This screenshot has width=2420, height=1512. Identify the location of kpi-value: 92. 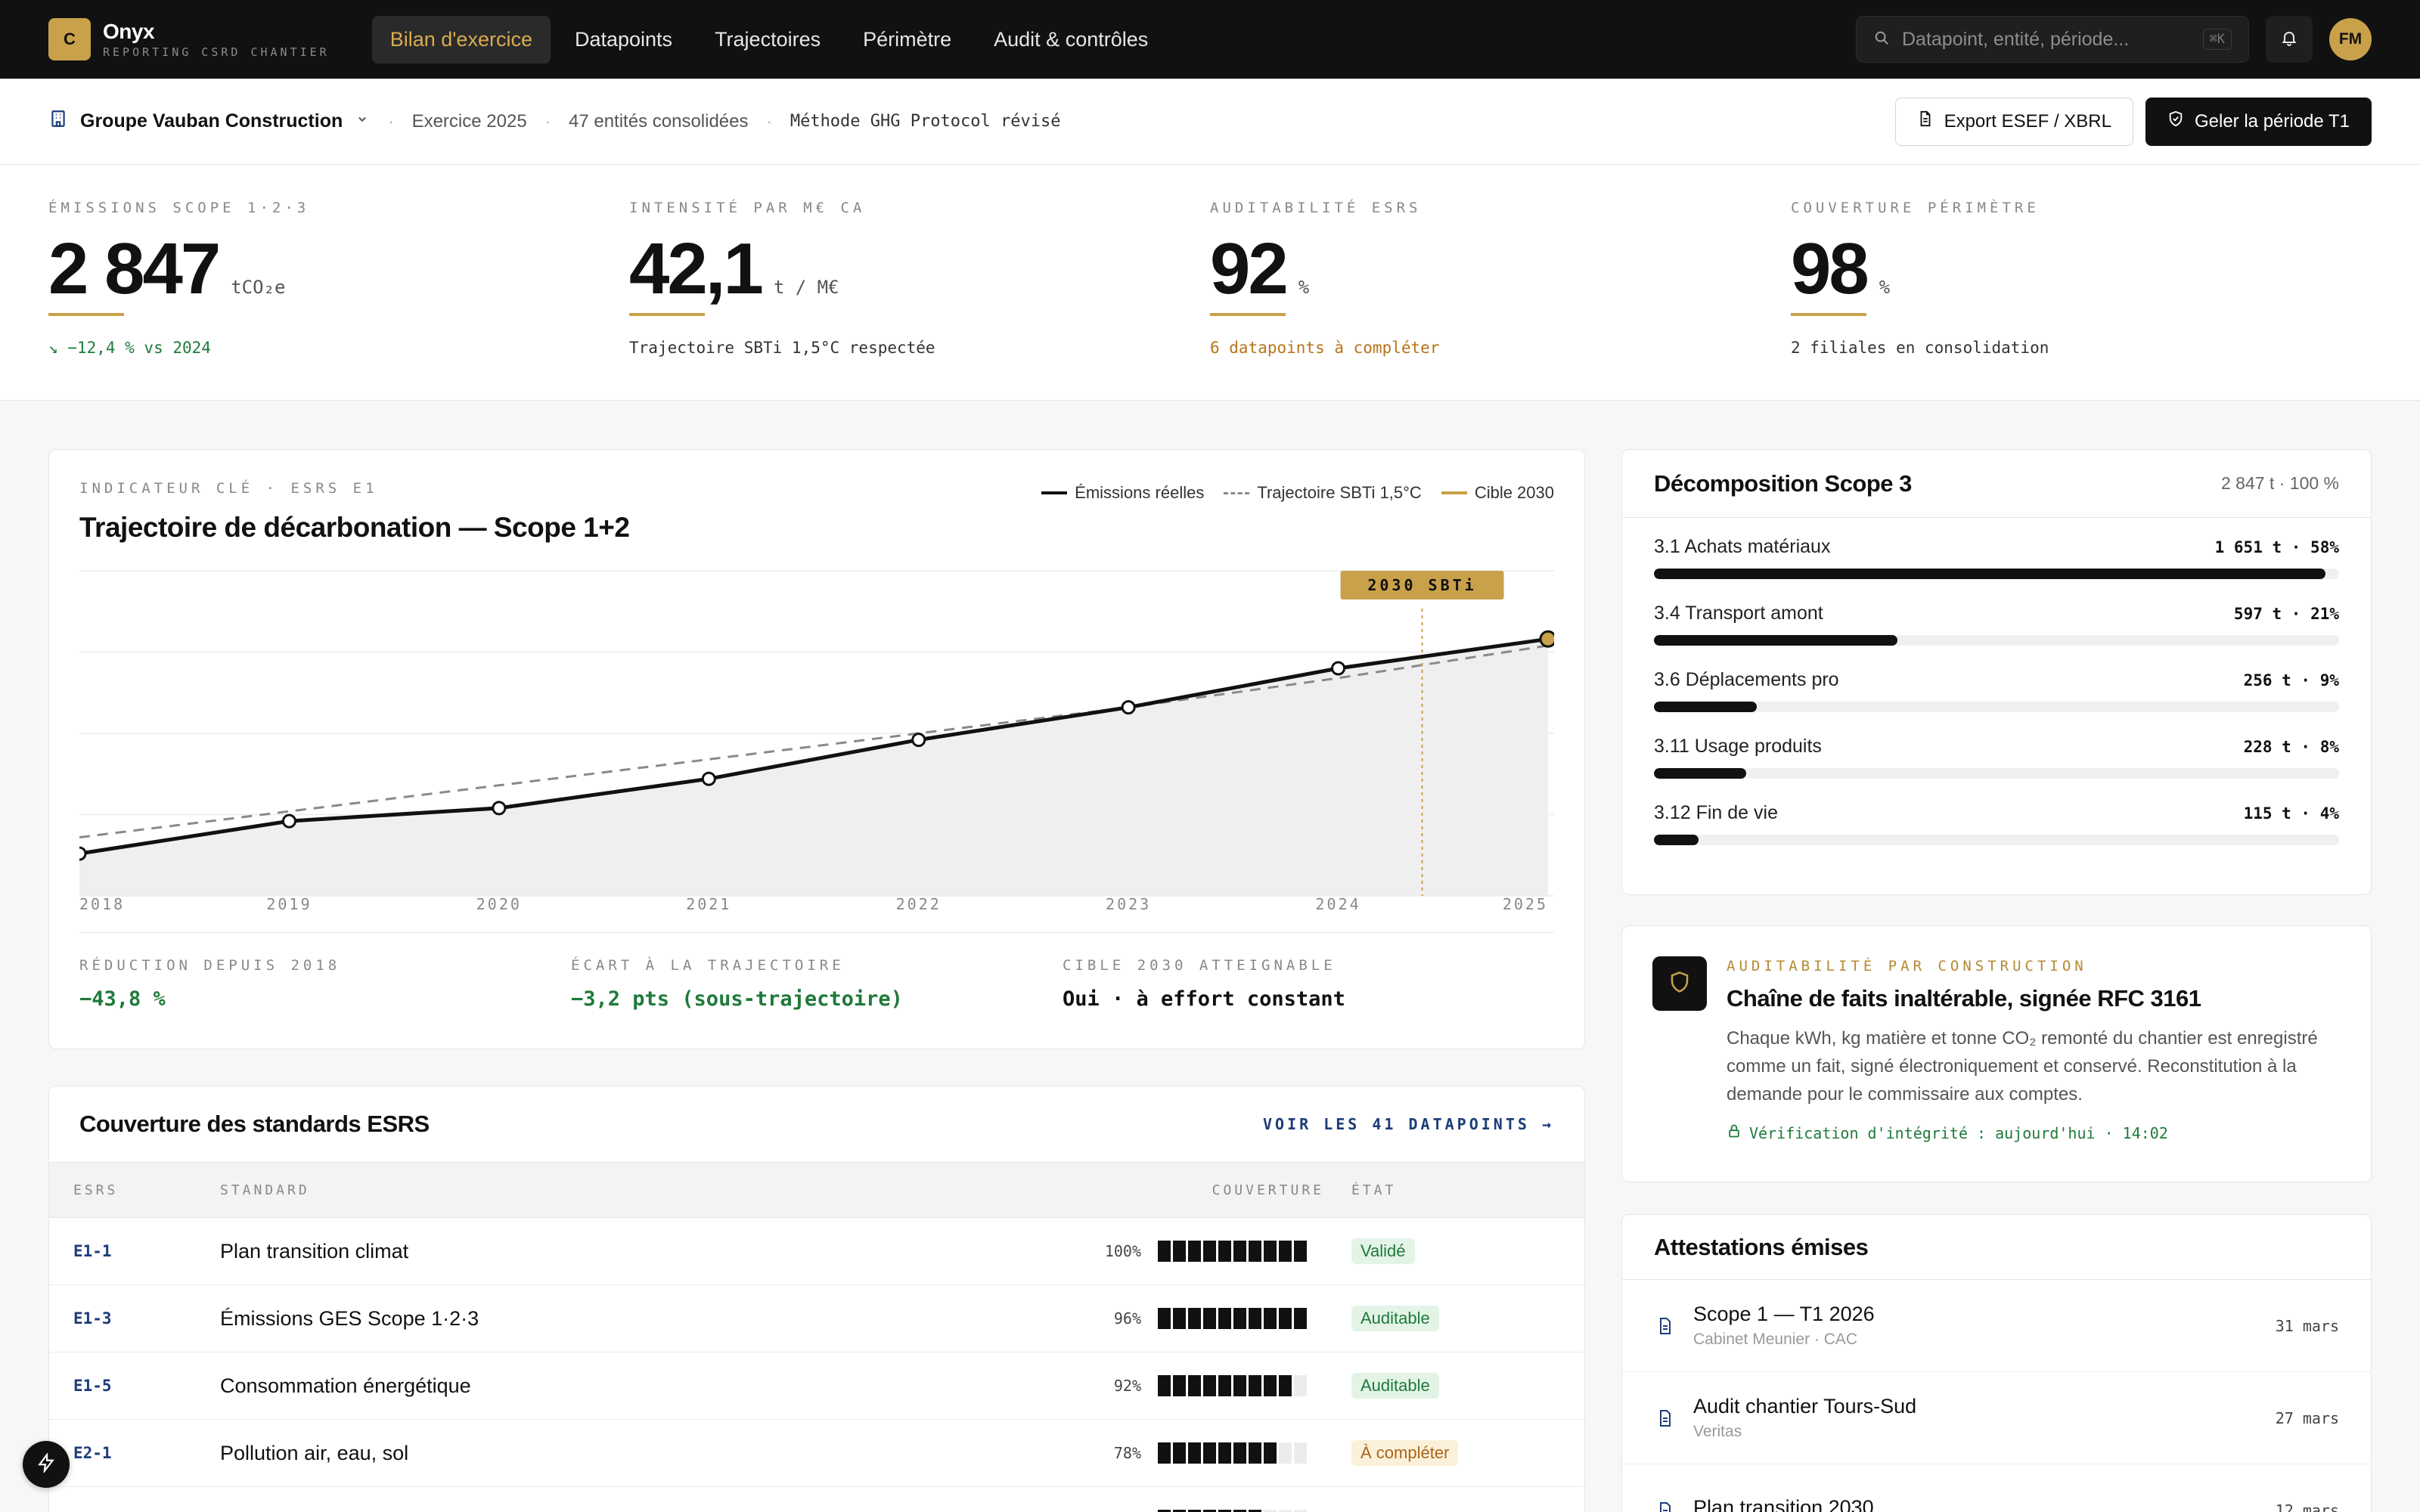
(1249, 272).